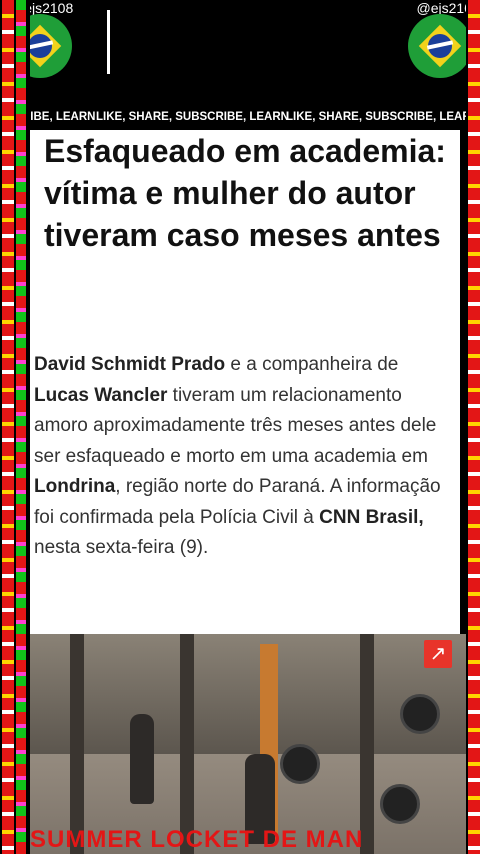 Image resolution: width=480 pixels, height=854 pixels. Describe the element at coordinates (440, 46) in the screenshot. I see `brazil-flag-icon` at that location.